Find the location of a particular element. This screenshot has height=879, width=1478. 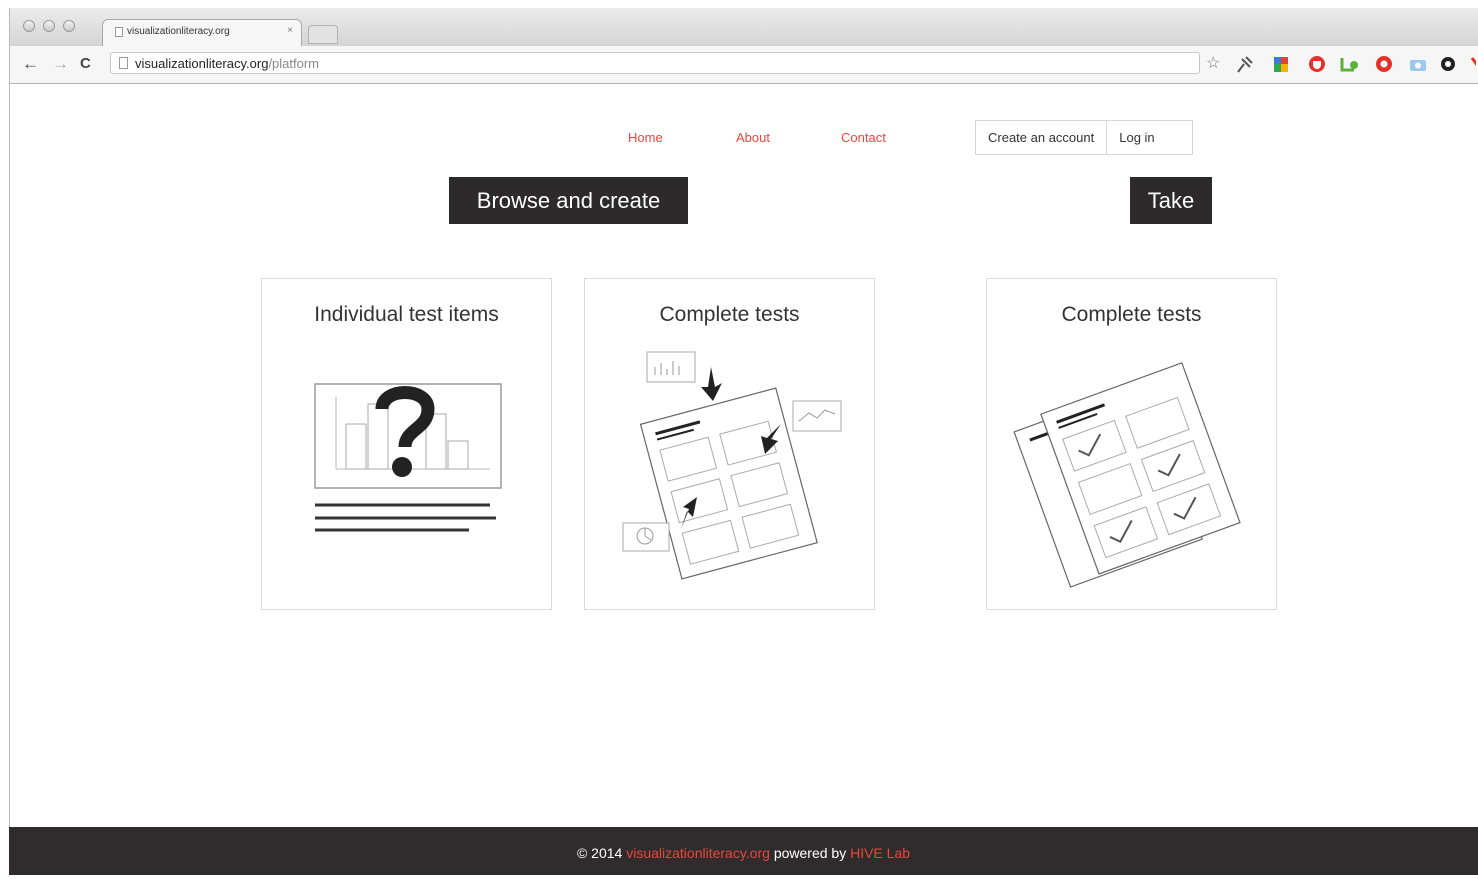

footer-powered-by: powered by is located at coordinates (810, 853).